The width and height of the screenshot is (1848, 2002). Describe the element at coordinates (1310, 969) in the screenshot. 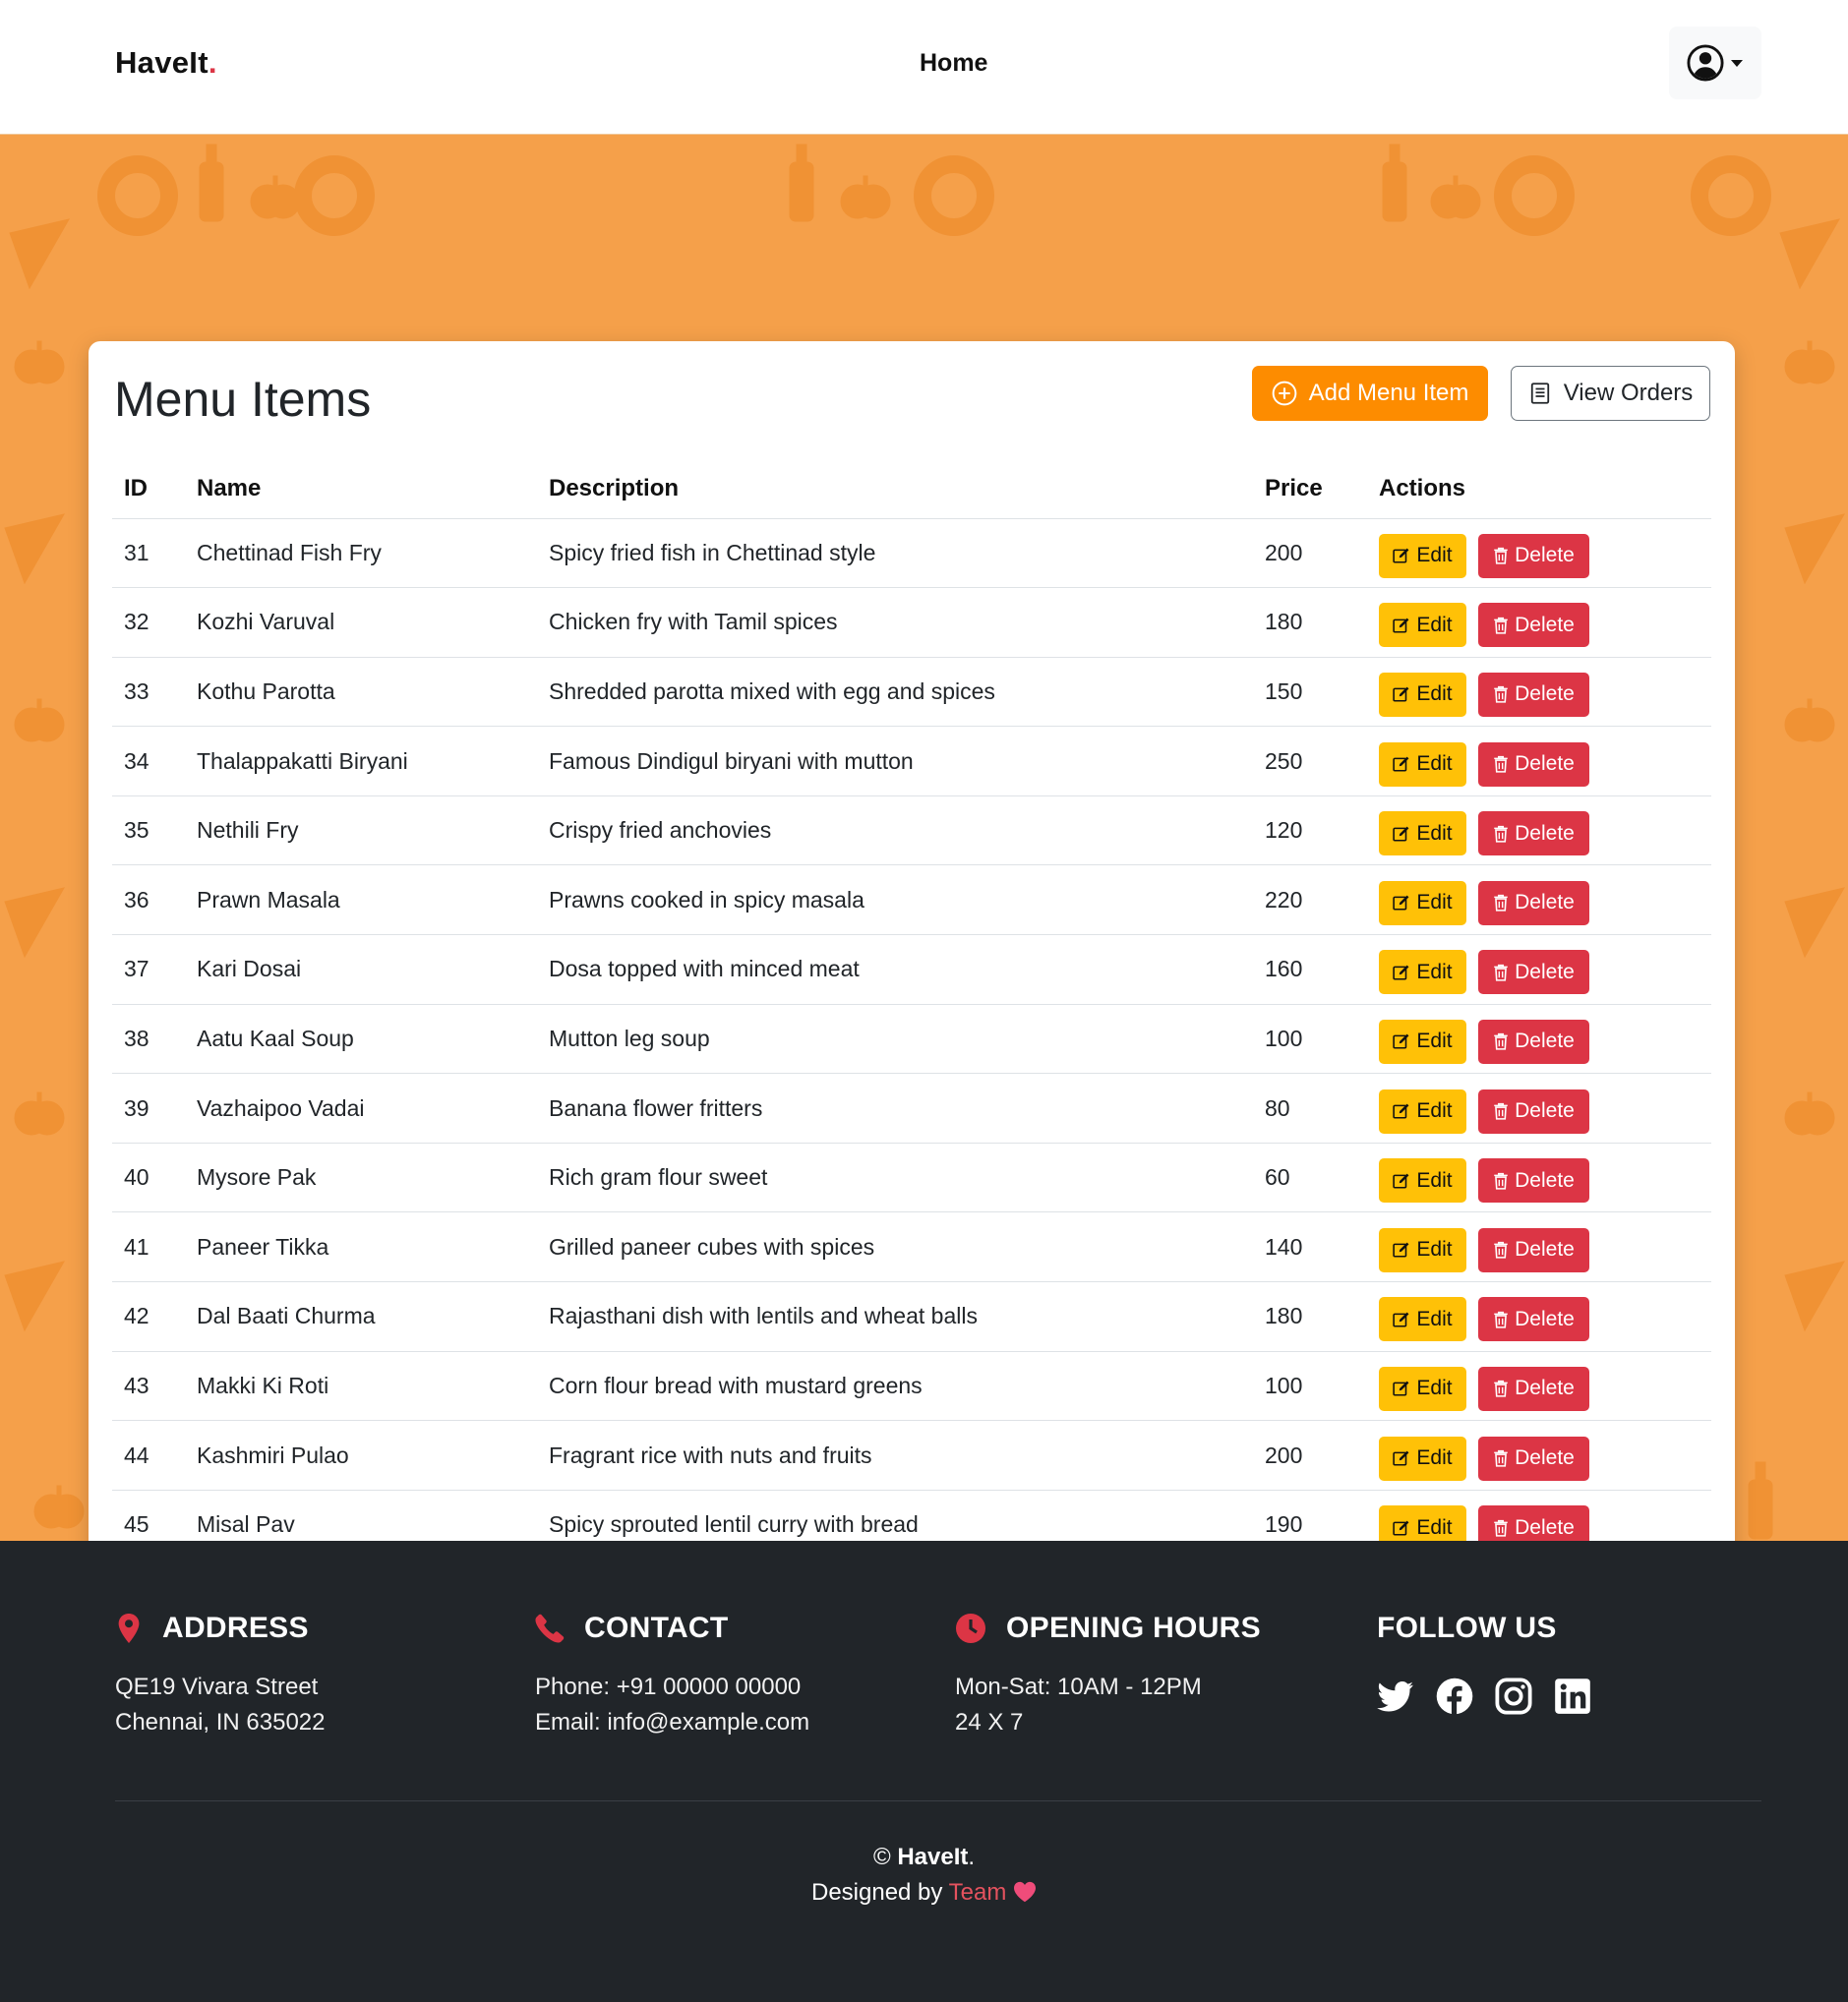

I see `cell-price: 160` at that location.